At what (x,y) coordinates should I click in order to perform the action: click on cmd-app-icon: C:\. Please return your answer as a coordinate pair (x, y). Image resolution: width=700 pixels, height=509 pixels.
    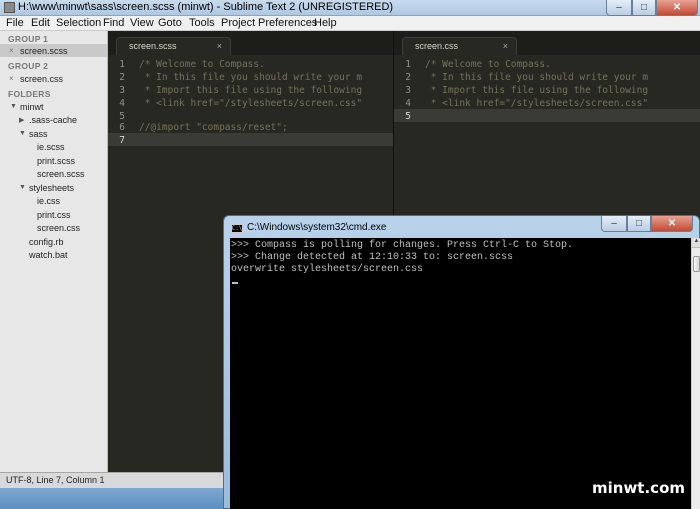
    Looking at the image, I should click on (237, 228).